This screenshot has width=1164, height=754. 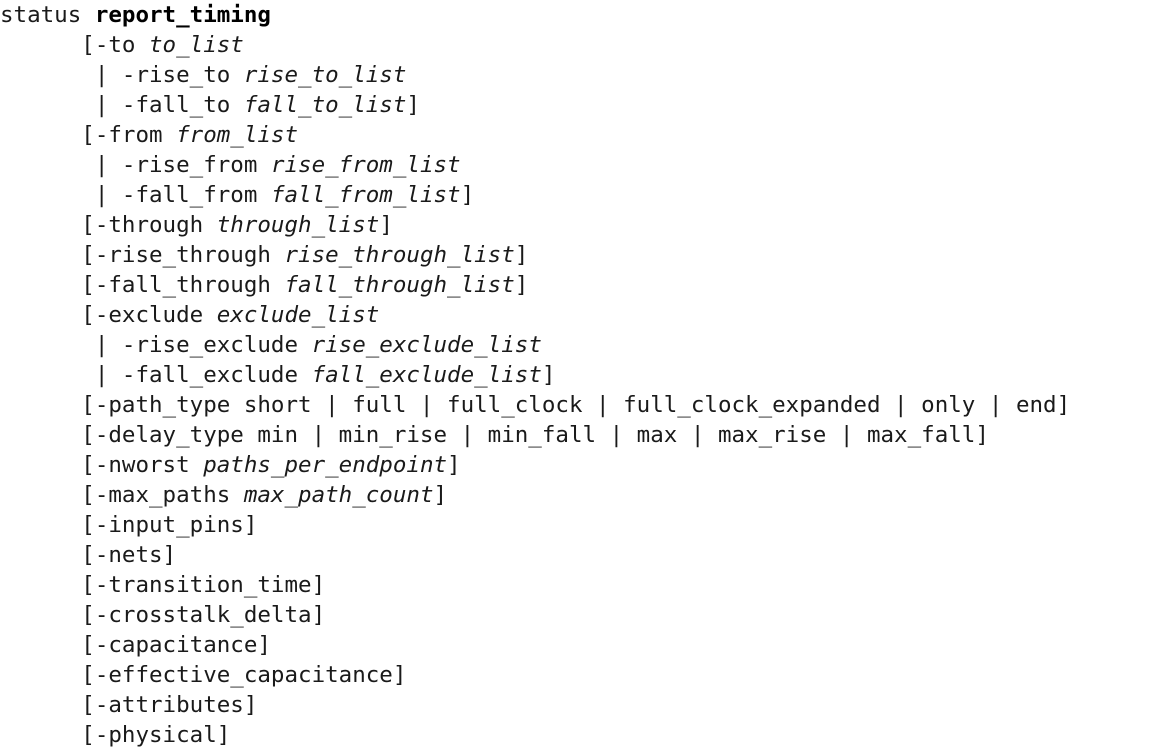 What do you see at coordinates (582, 15) in the screenshot?
I see `command-header-line: status report_timing` at bounding box center [582, 15].